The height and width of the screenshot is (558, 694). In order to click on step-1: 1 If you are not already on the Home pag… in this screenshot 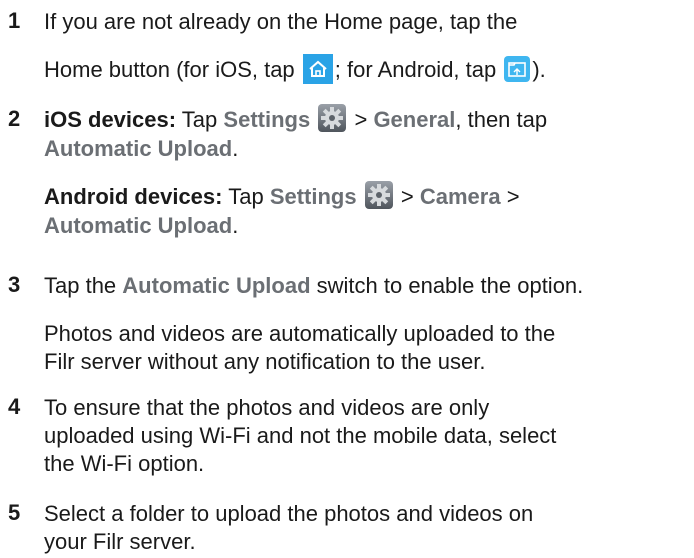, I will do `click(348, 47)`.